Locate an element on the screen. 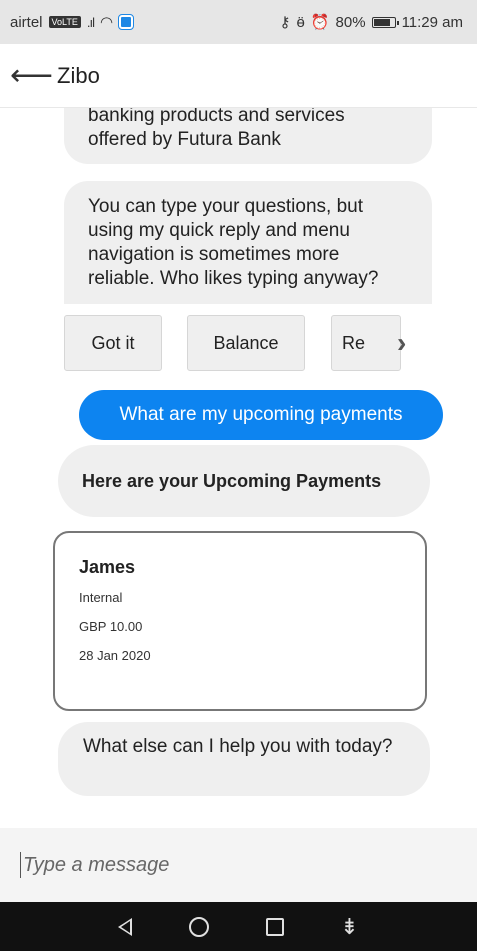 The image size is (477, 951). volte-badge: VoLTE is located at coordinates (64, 22).